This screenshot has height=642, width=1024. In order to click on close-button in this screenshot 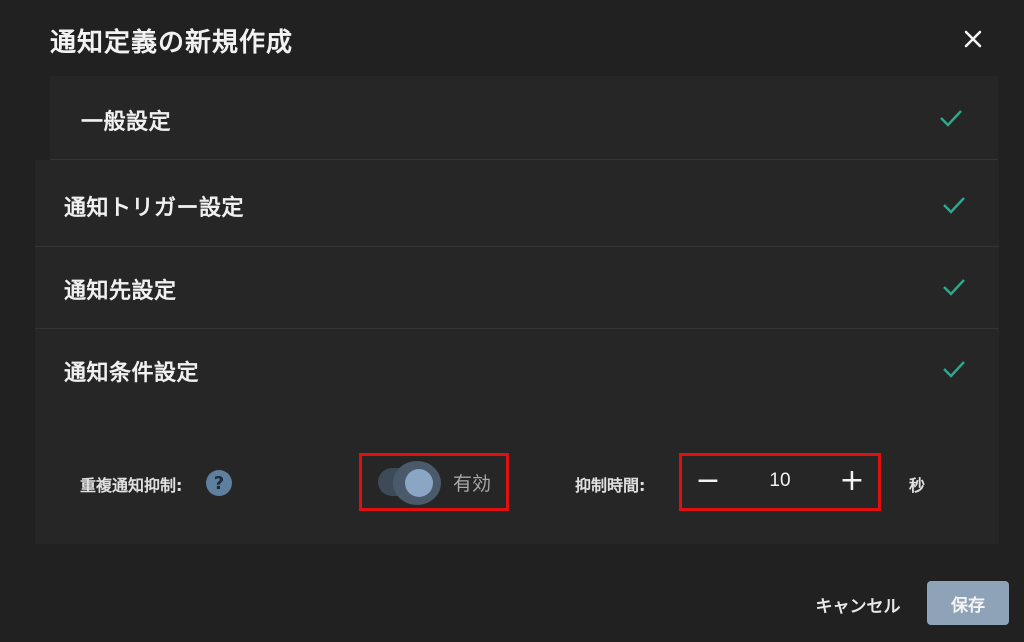, I will do `click(973, 39)`.